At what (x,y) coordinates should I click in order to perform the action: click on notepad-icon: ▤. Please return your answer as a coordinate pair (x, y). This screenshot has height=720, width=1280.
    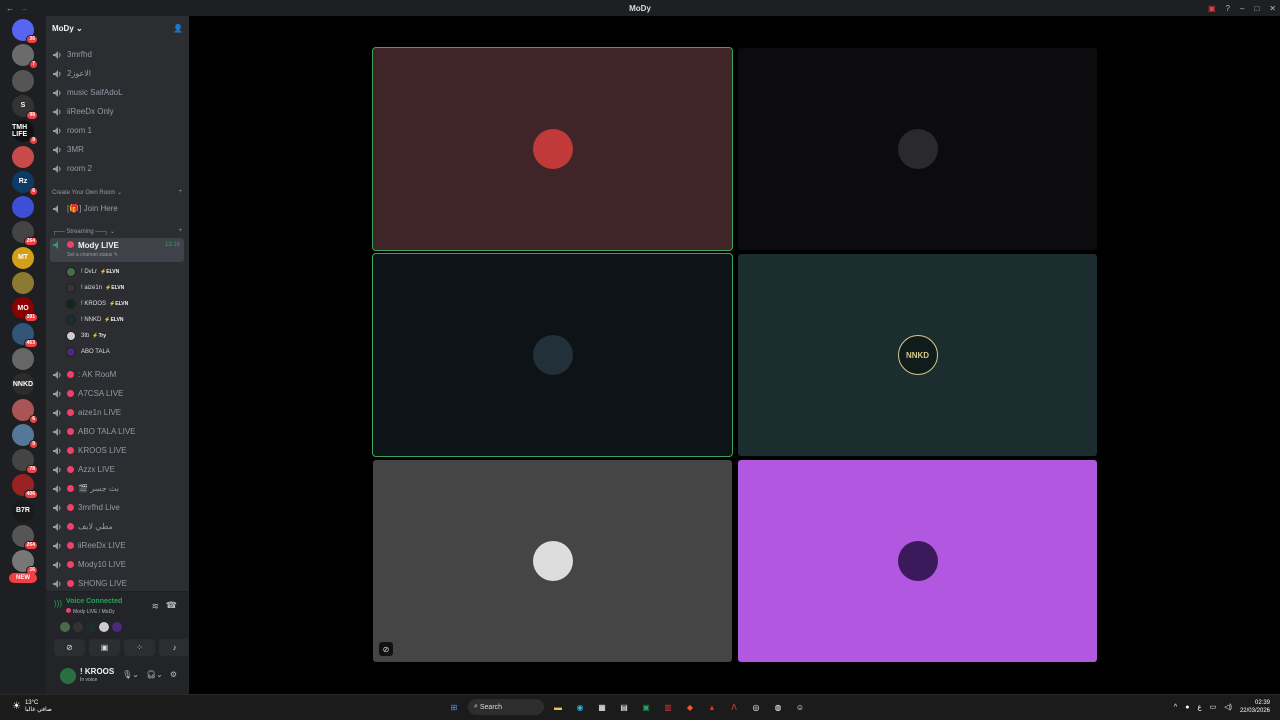
    Looking at the image, I should click on (624, 707).